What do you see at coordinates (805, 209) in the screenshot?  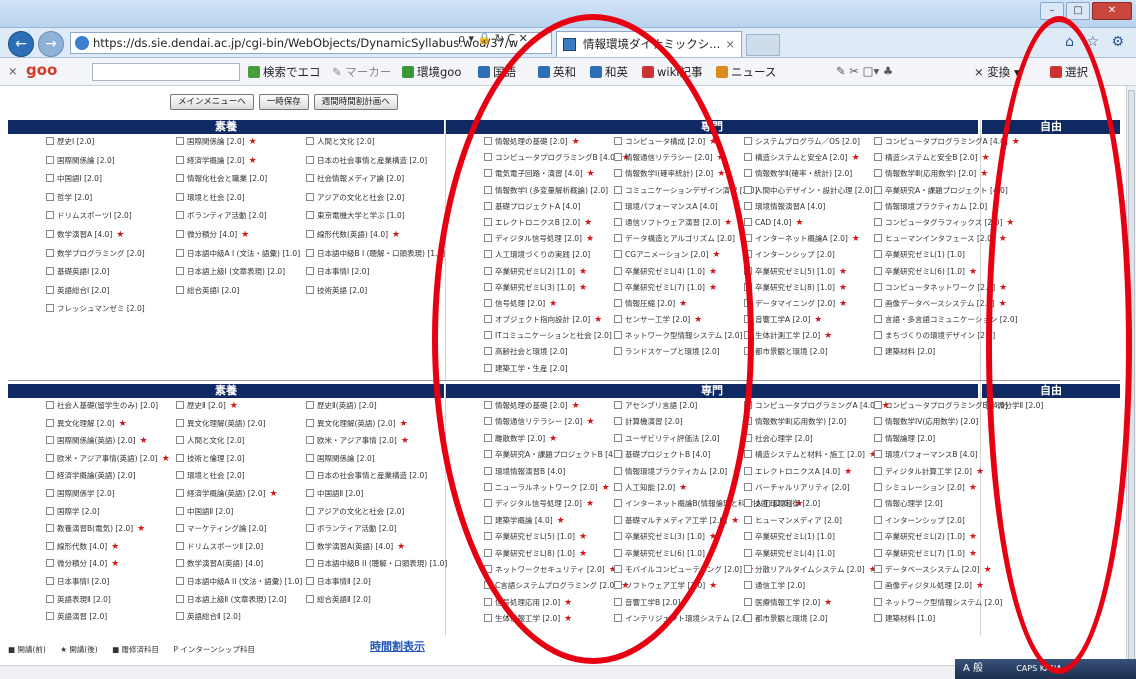 I see `course-item: 環境情報演習A [4.0]` at bounding box center [805, 209].